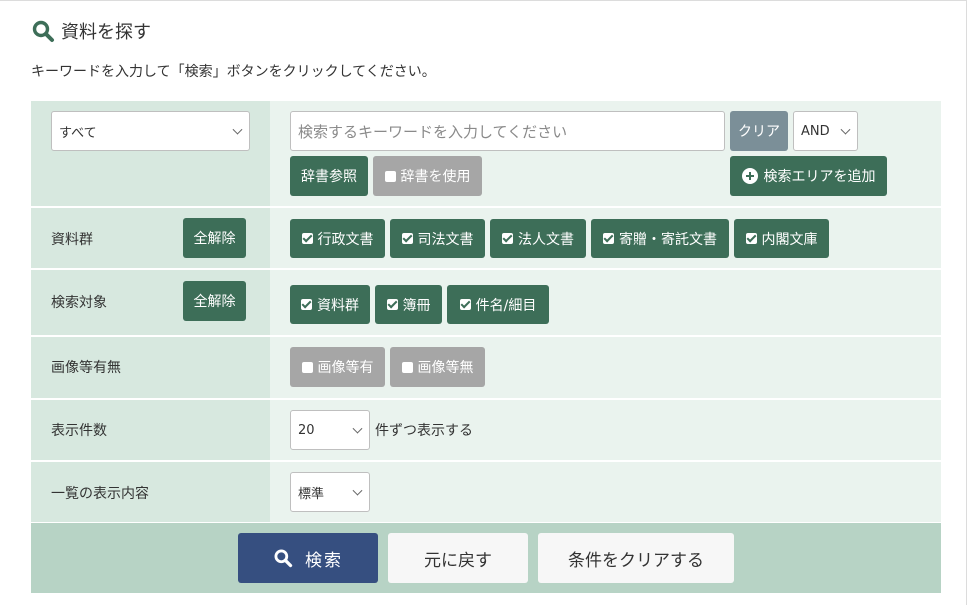 The height and width of the screenshot is (606, 968). I want to click on targets-clear-all-label: 全解除, so click(214, 302).